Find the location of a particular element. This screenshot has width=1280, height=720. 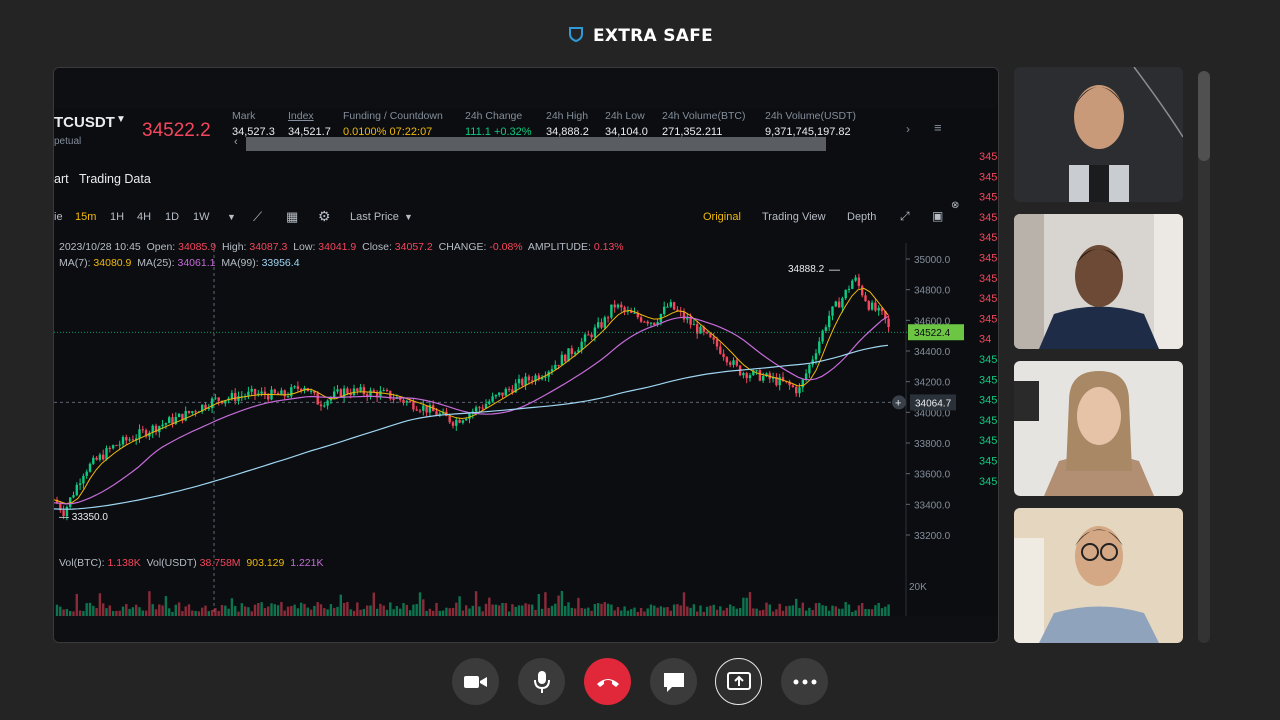

low-annotation: — 33350.0 is located at coordinates (83, 517).